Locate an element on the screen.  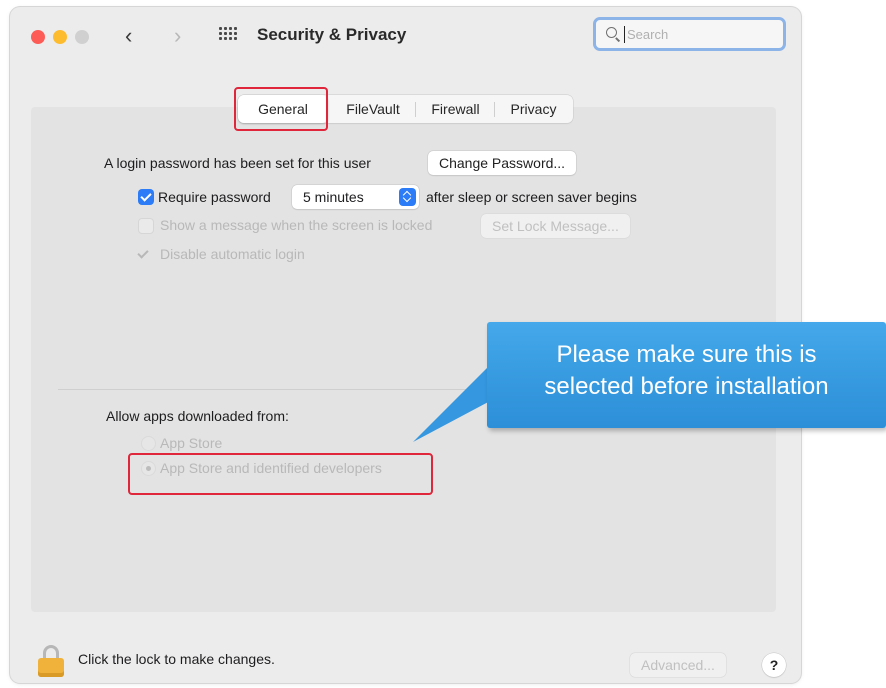
lock-hint-text: Click the lock to make changes. is located at coordinates (176, 659).